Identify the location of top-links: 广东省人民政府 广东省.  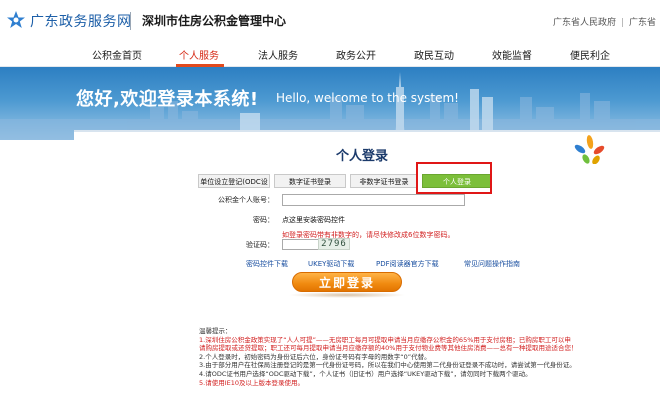
(604, 21).